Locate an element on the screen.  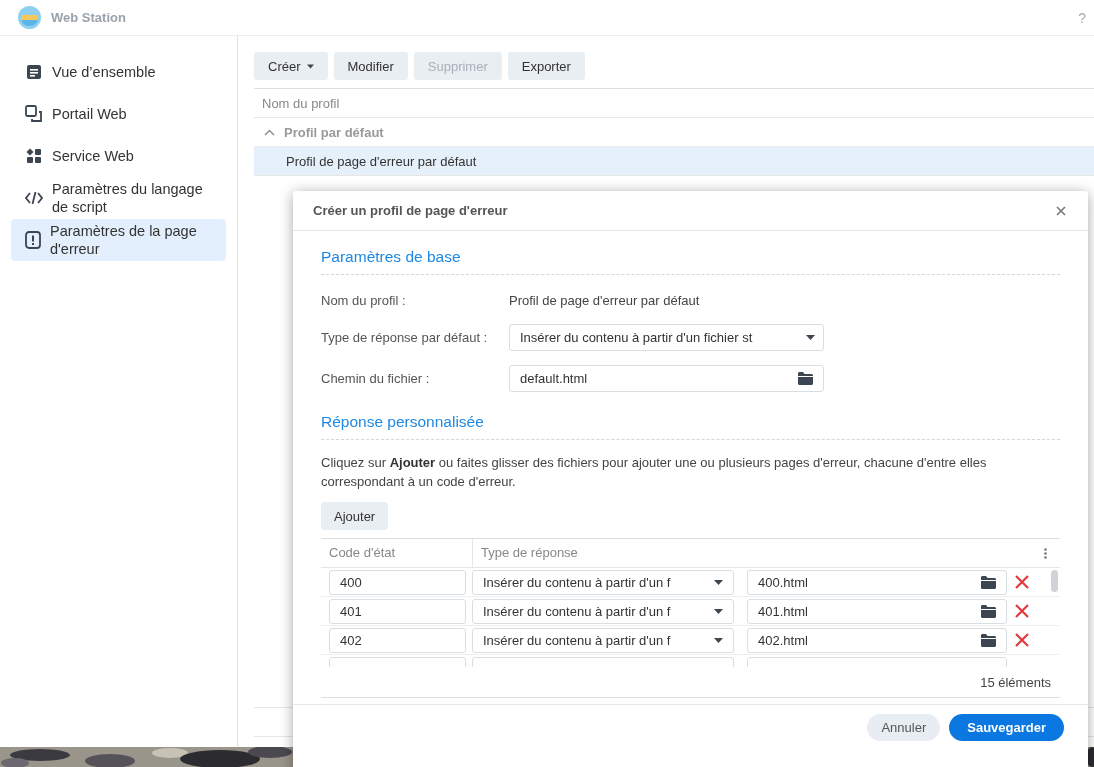
group-label: Profil par défaut is located at coordinates (334, 132).